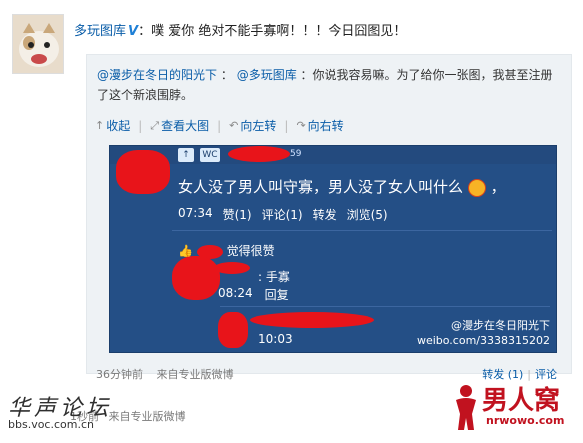 The image size is (583, 443). What do you see at coordinates (119, 374) in the screenshot?
I see `post-time: 36分钟前` at bounding box center [119, 374].